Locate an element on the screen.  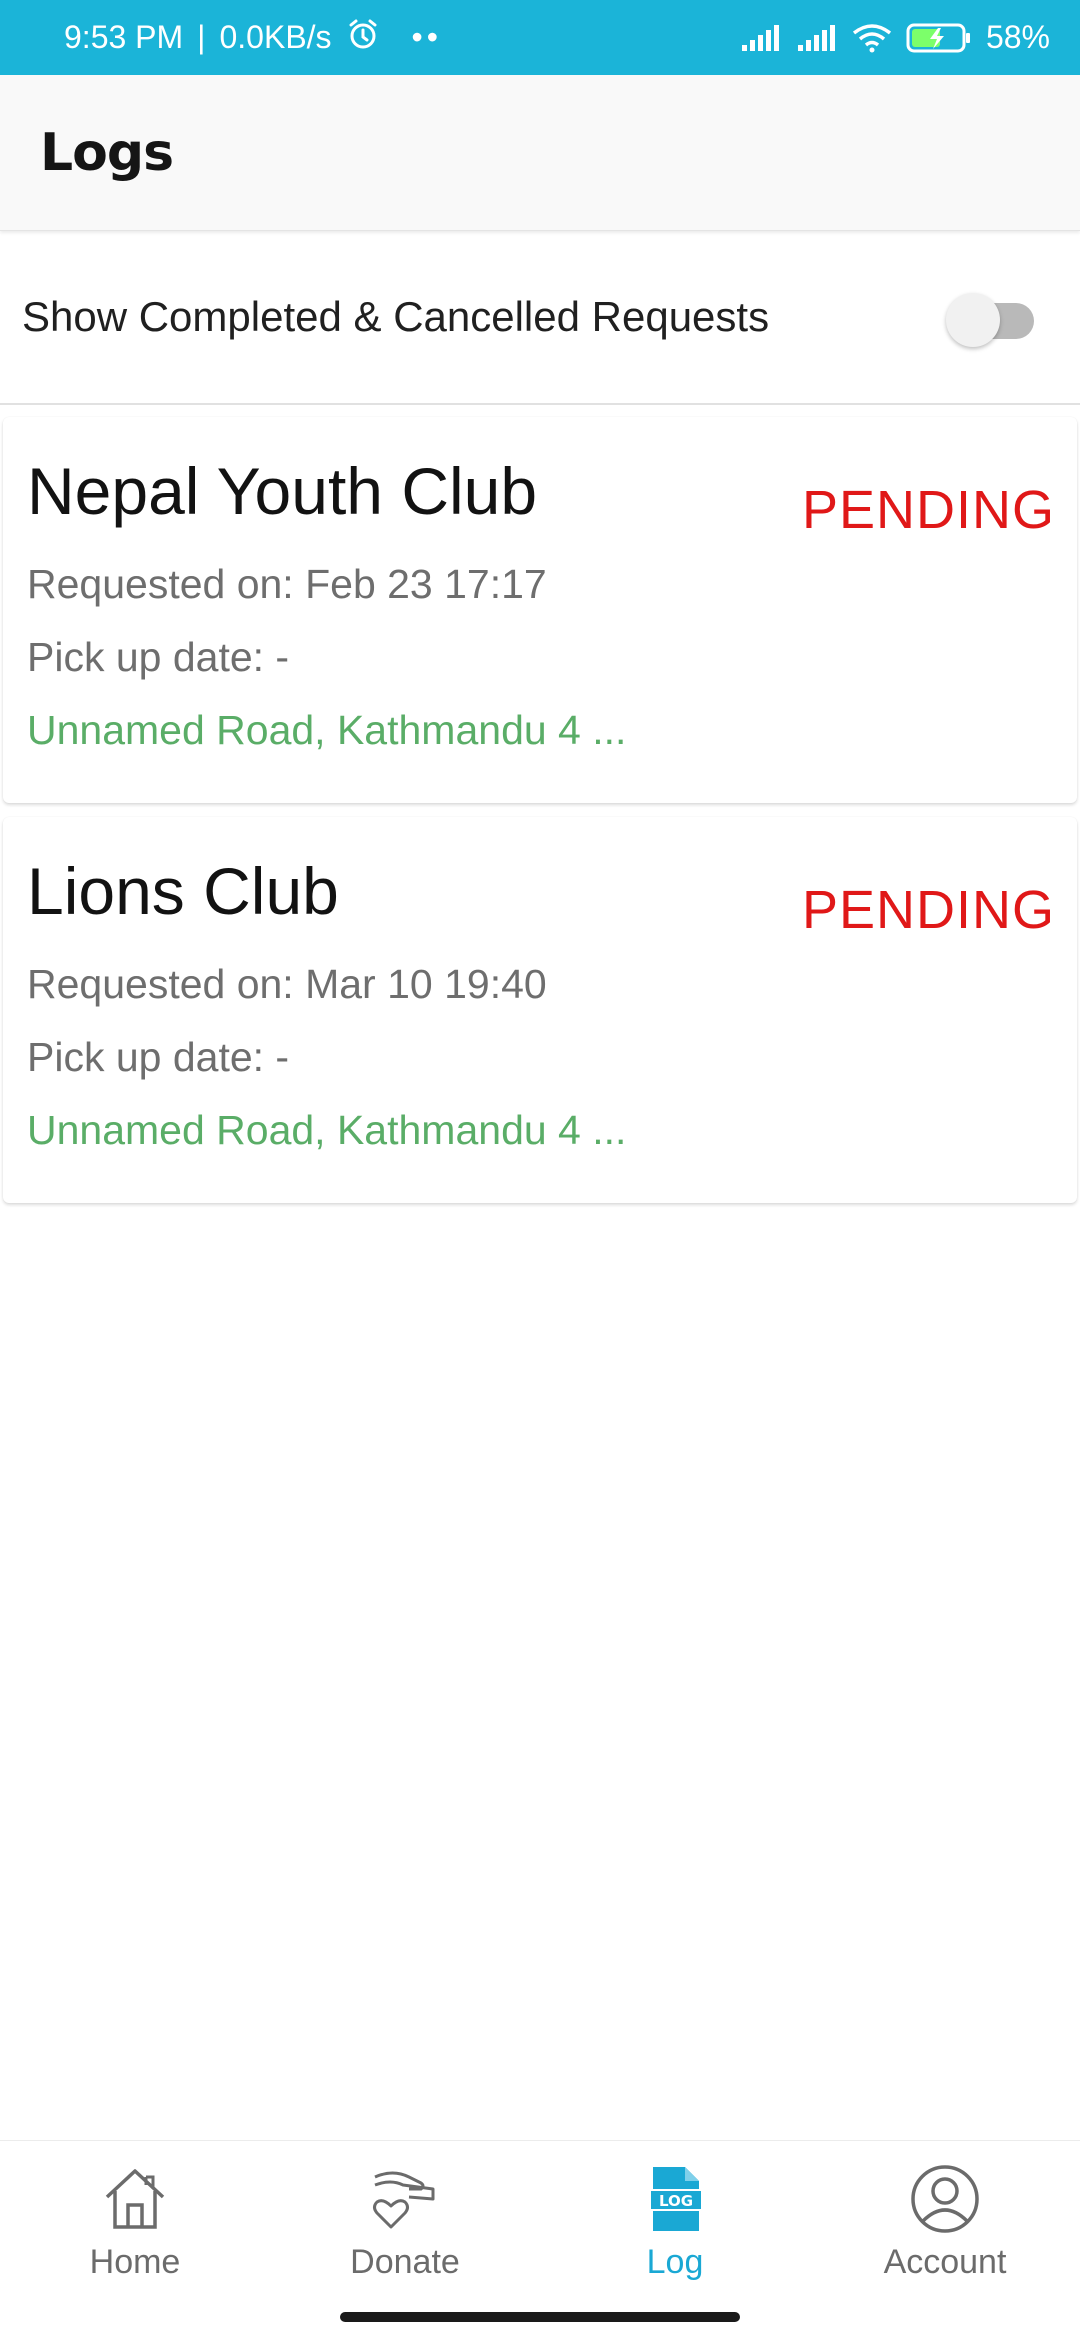
status-bar: 9:53 PM | 0.0KB/s •• 58% is located at coordinates (540, 37).